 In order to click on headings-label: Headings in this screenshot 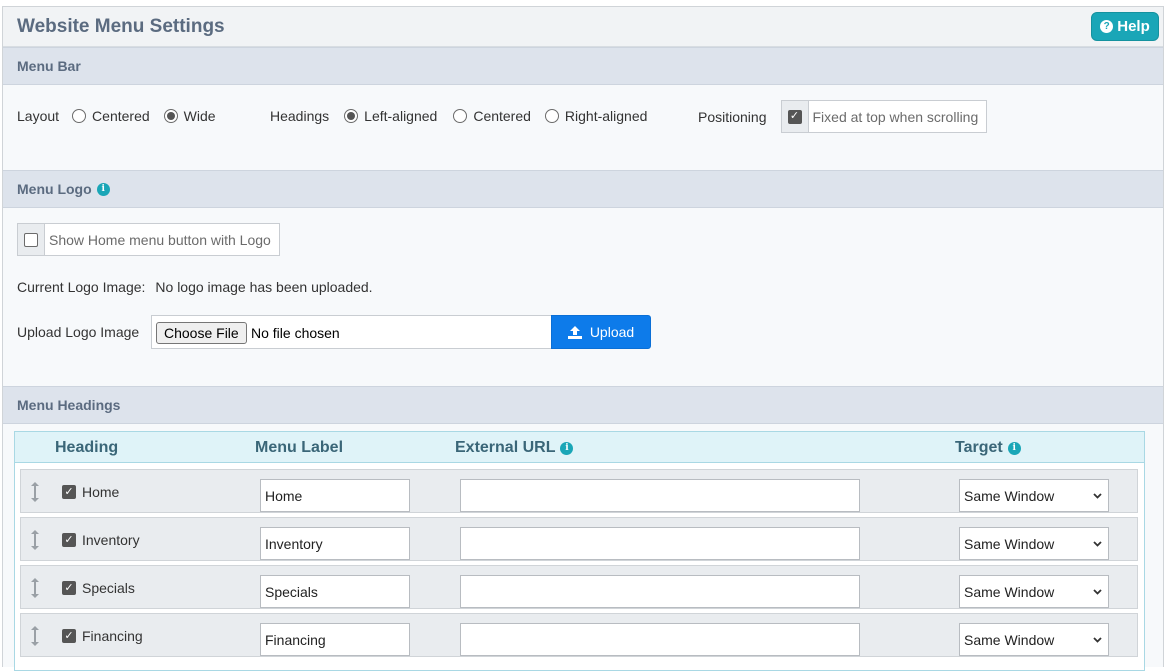, I will do `click(300, 116)`.